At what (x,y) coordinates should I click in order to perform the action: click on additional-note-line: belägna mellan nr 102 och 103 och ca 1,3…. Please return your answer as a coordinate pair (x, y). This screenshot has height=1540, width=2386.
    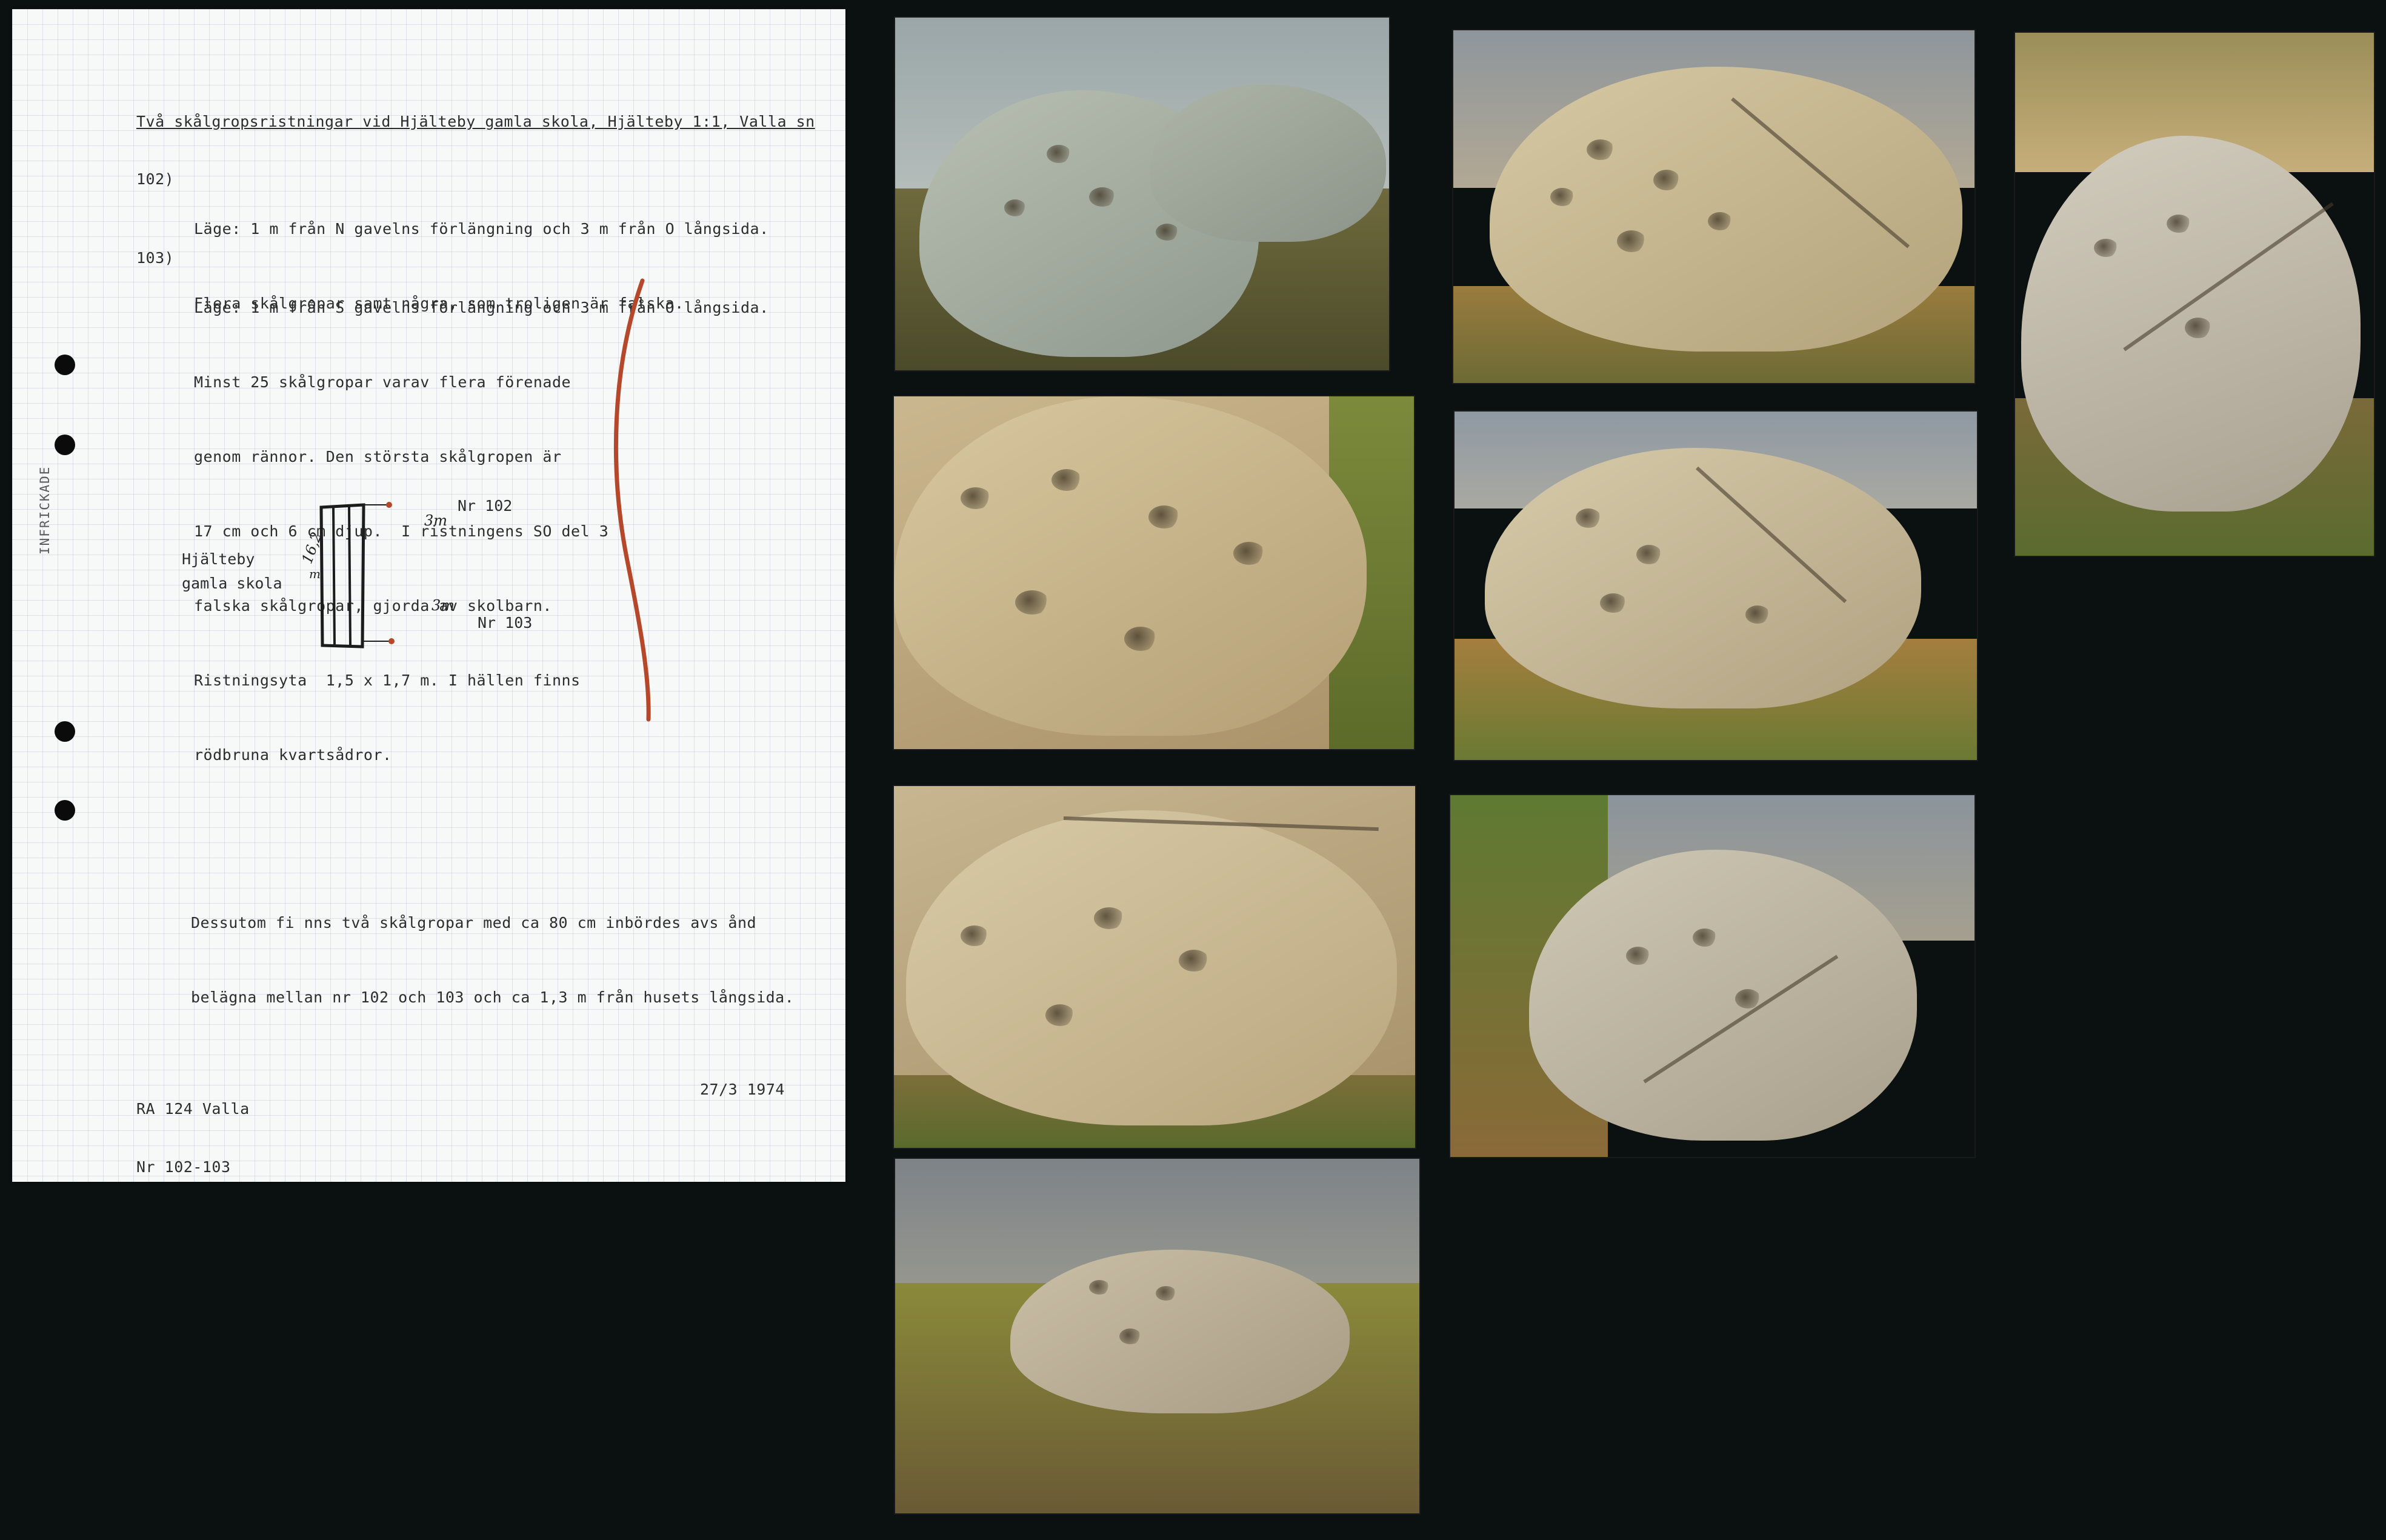
    Looking at the image, I should click on (493, 997).